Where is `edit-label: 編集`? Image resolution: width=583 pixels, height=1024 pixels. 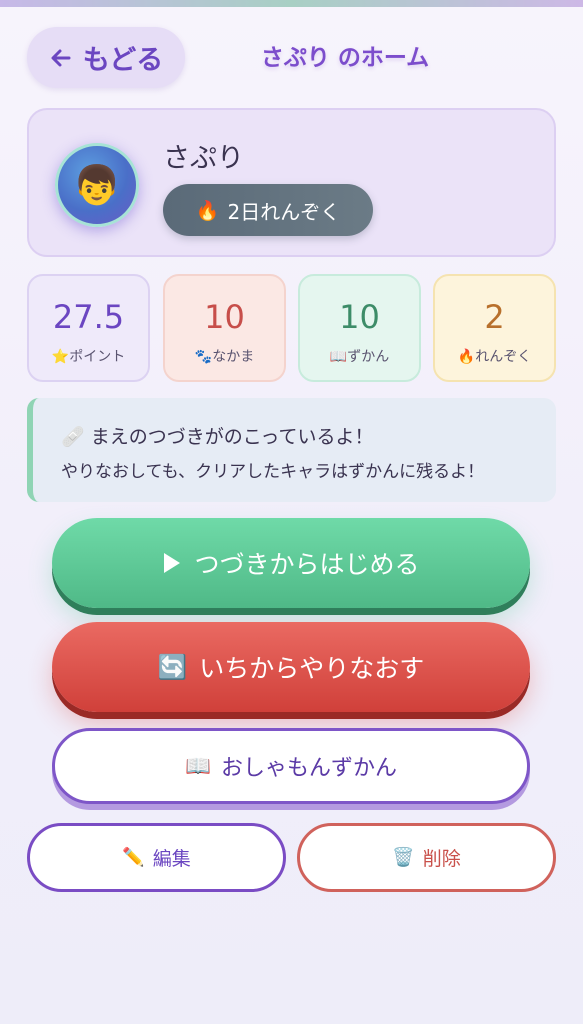 edit-label: 編集 is located at coordinates (171, 859).